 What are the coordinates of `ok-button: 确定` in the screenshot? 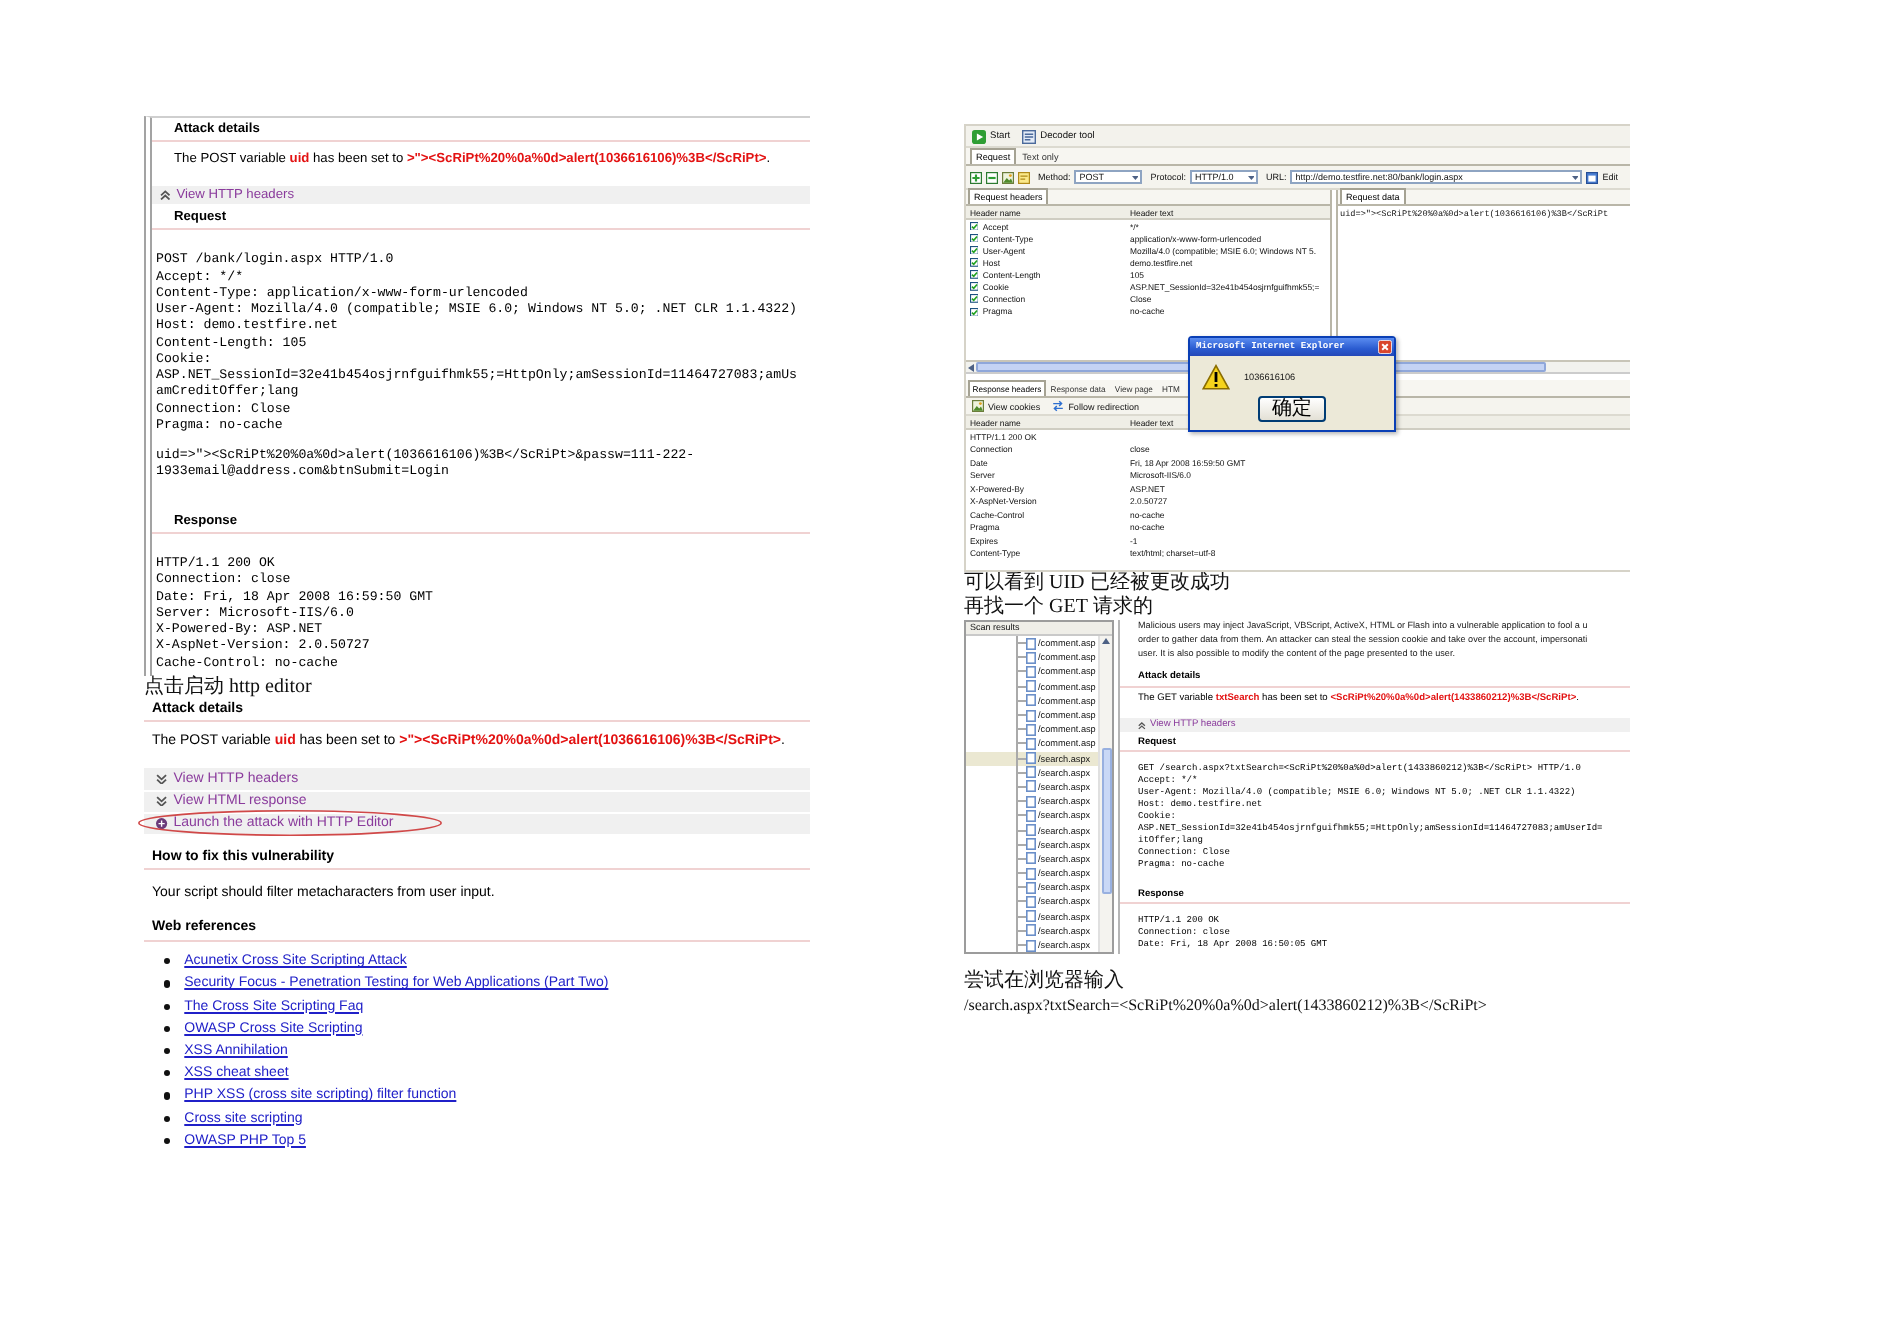 It's located at (1292, 409).